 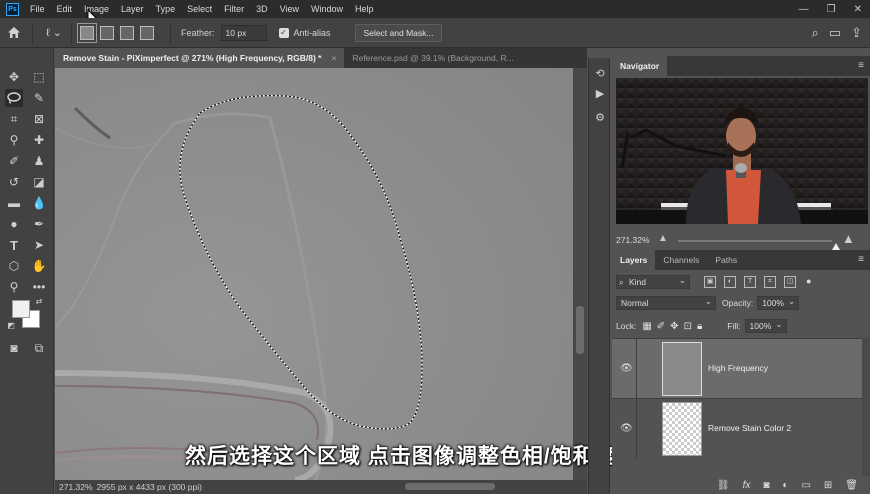 I want to click on gradient-tool-icon: ▬, so click(x=14, y=203).